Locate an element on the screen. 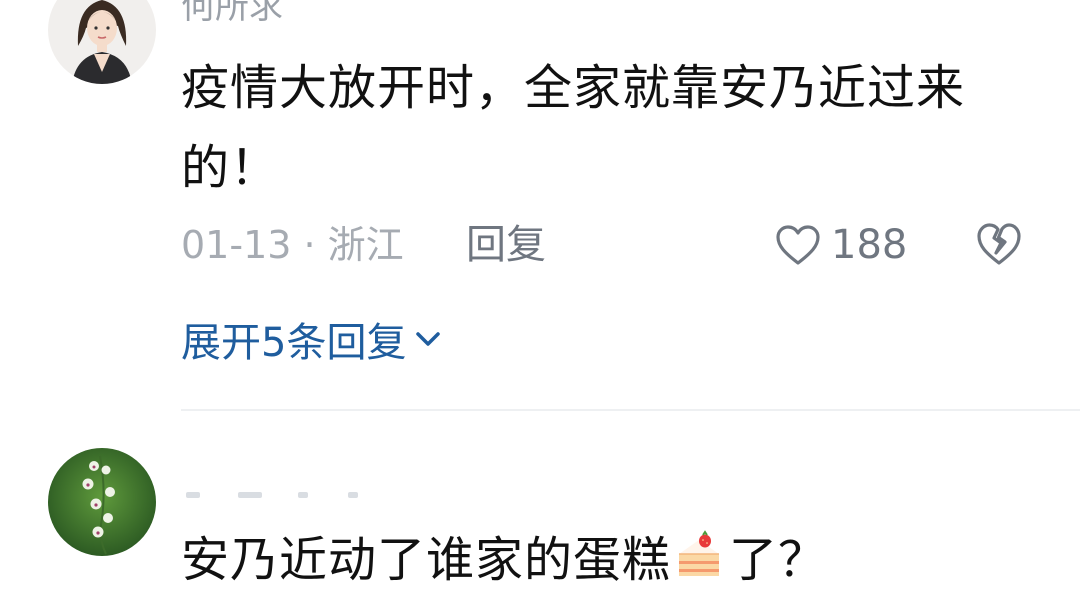 The height and width of the screenshot is (609, 1080). chevron-down-icon is located at coordinates (424, 339).